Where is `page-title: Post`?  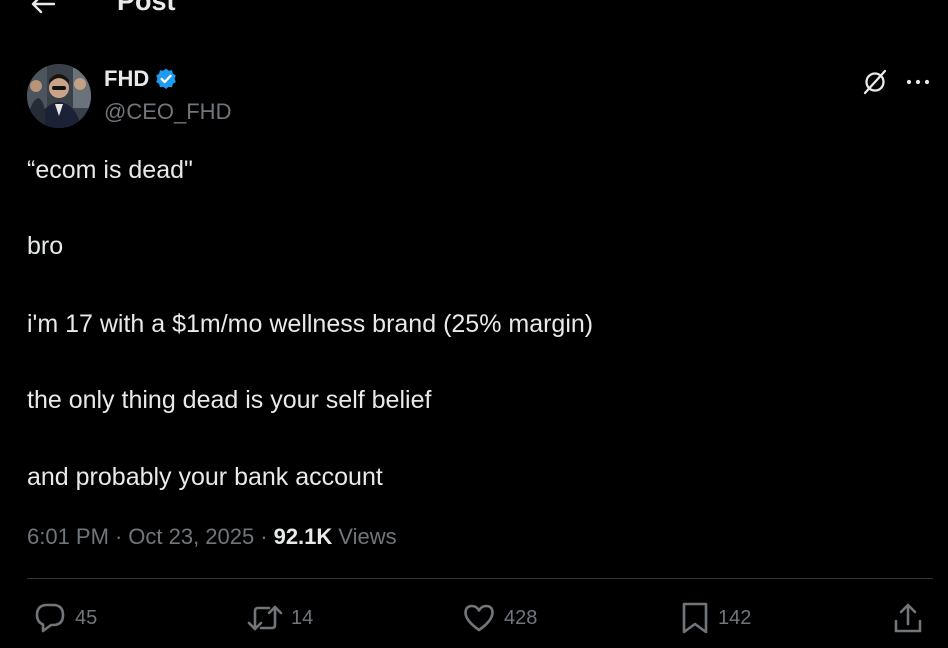 page-title: Post is located at coordinates (146, 8).